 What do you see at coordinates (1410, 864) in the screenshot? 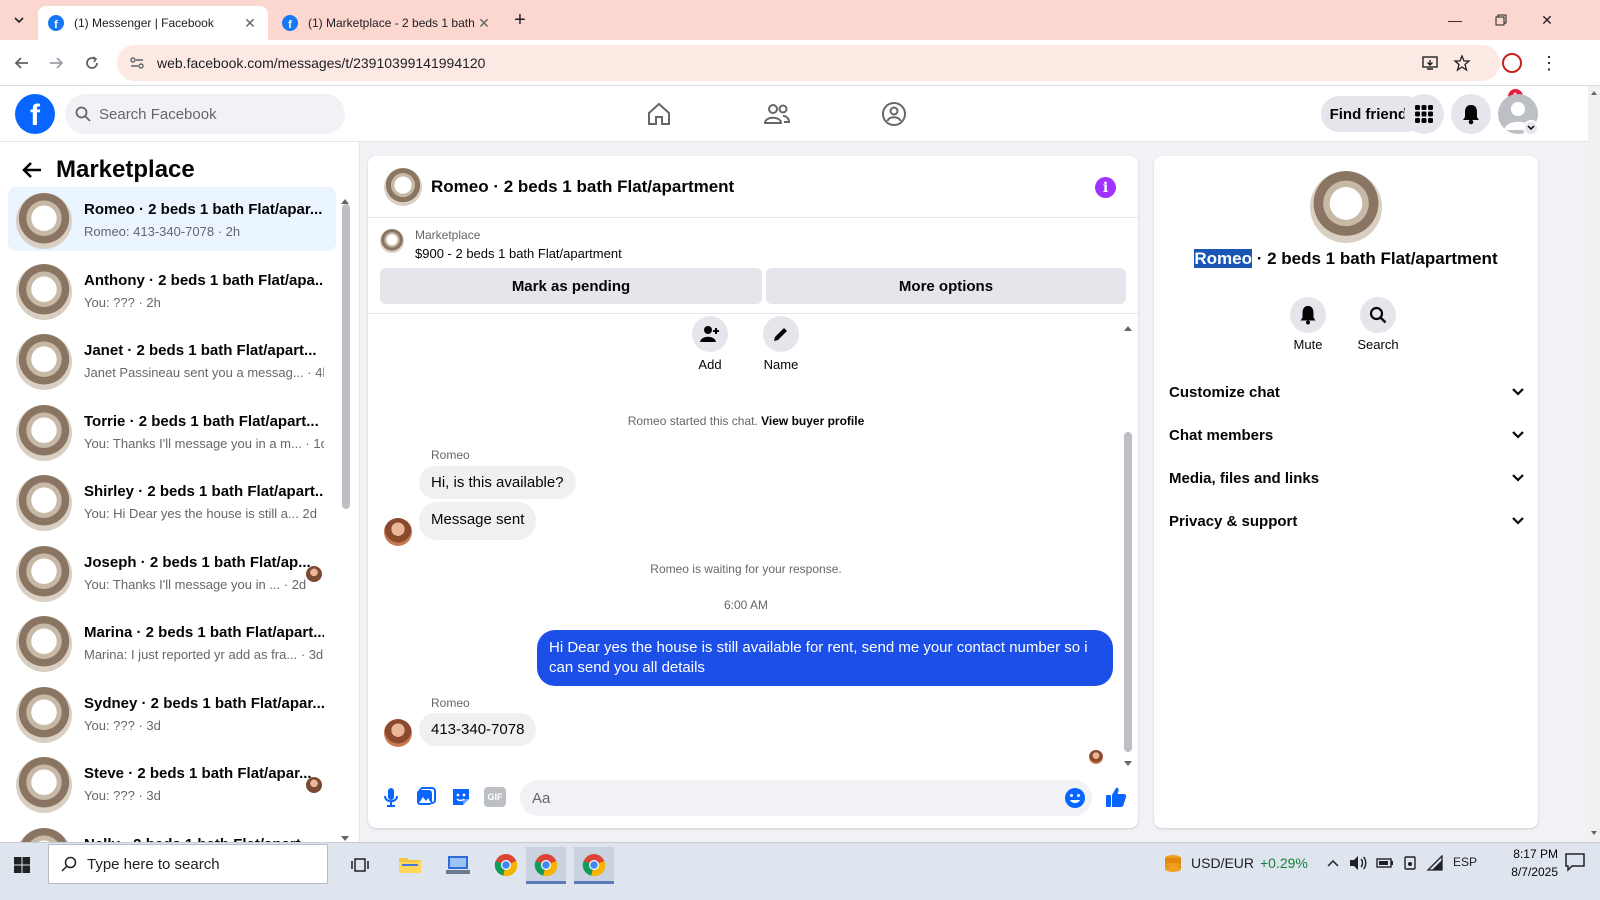
I see `device-icon` at bounding box center [1410, 864].